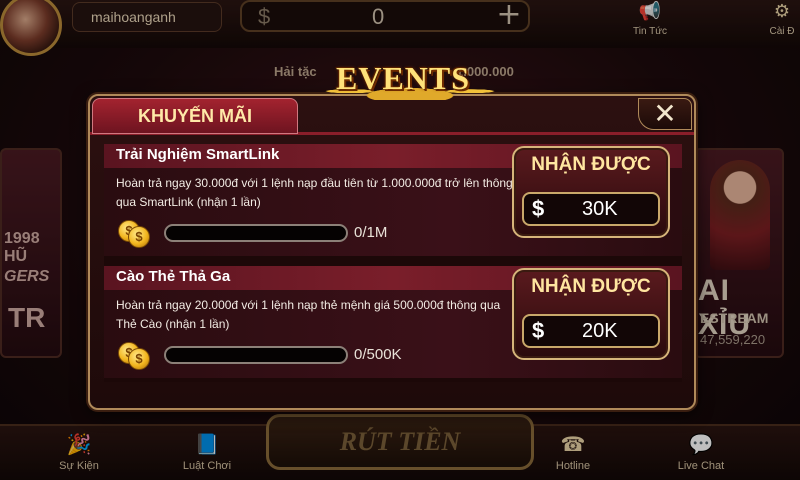 This screenshot has height=480, width=800. Describe the element at coordinates (600, 209) in the screenshot. I see `reward-amount: 30K` at that location.